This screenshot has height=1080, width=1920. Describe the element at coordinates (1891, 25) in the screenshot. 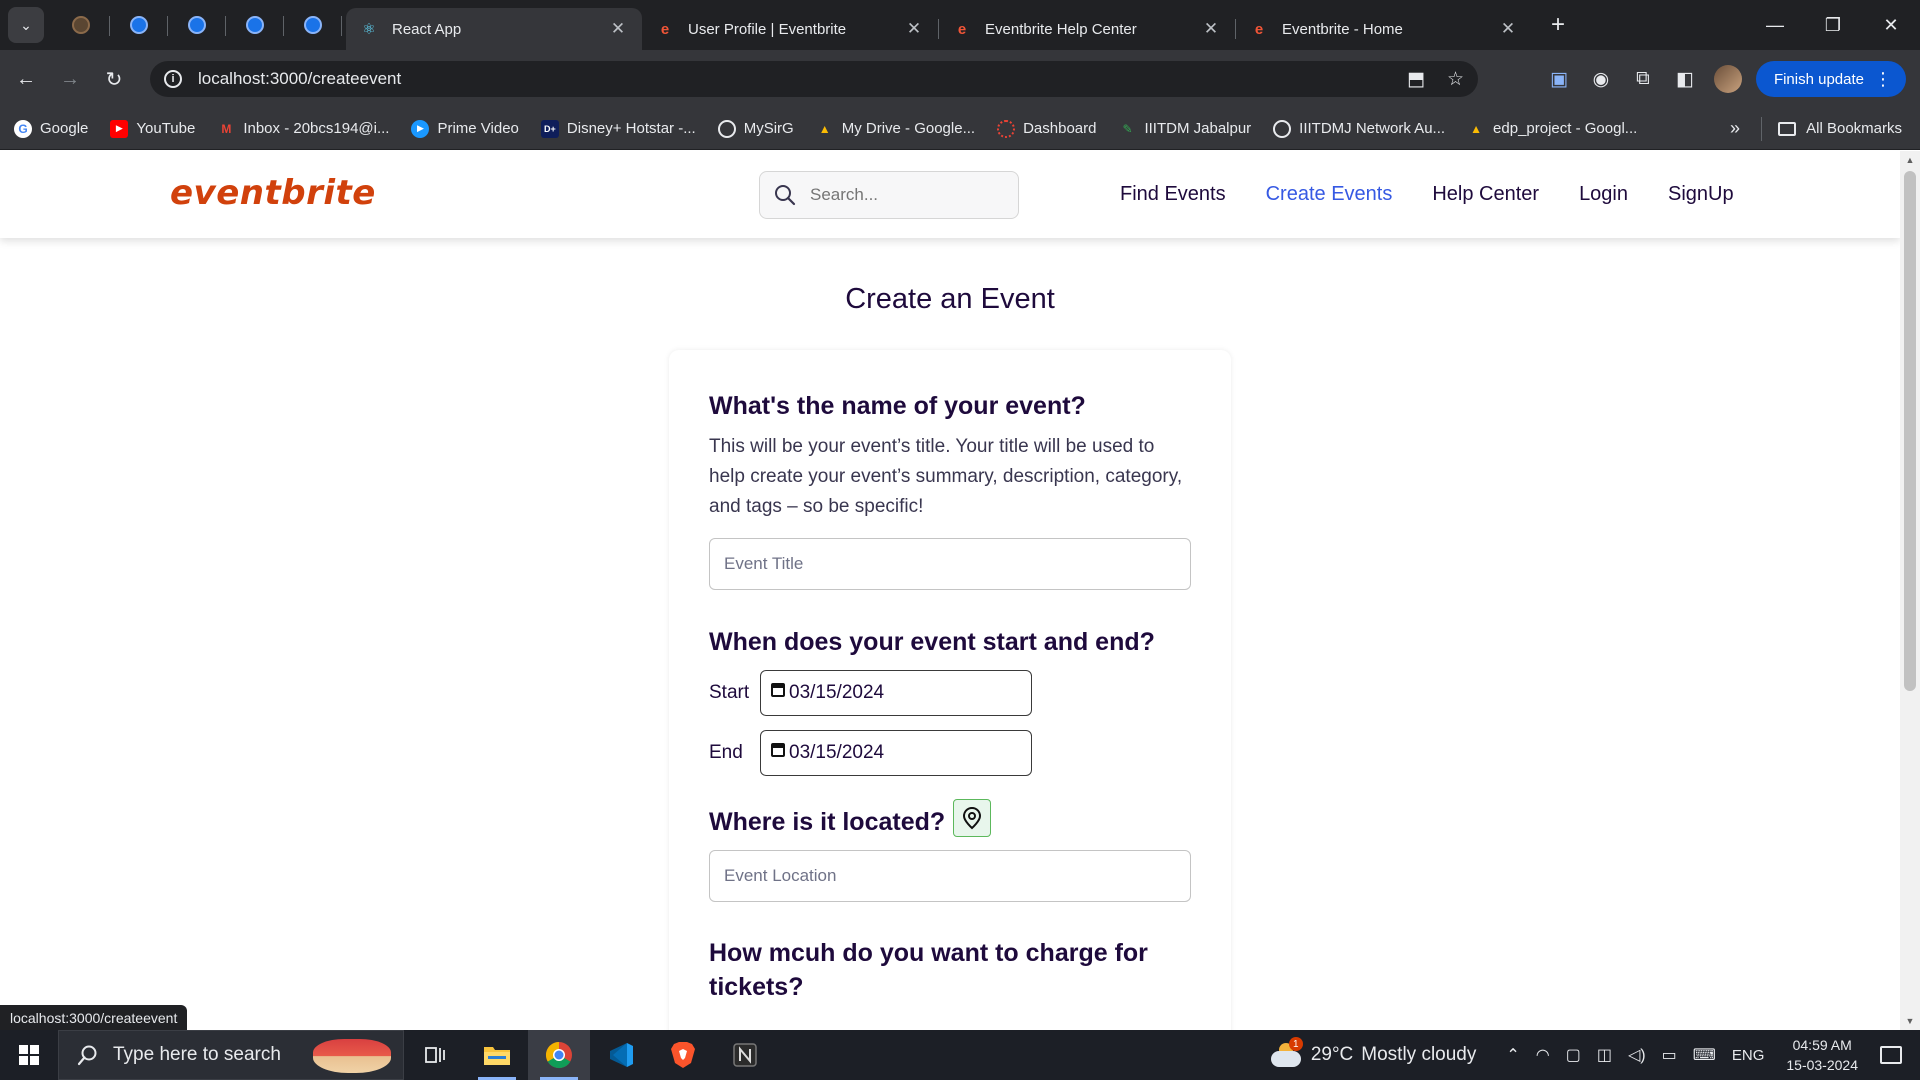

I see `close-window-icon: ✕` at that location.